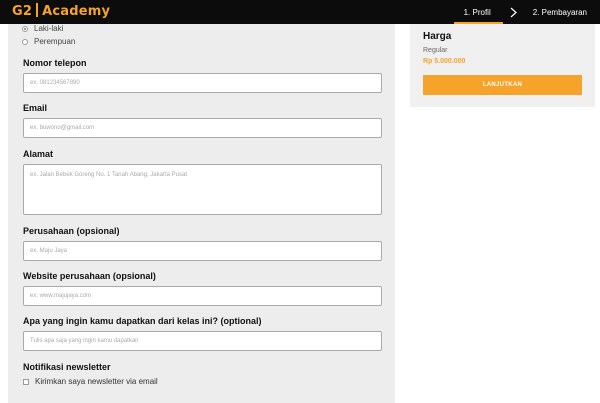 The width and height of the screenshot is (600, 403). What do you see at coordinates (435, 50) in the screenshot?
I see `price-tier: Regular` at bounding box center [435, 50].